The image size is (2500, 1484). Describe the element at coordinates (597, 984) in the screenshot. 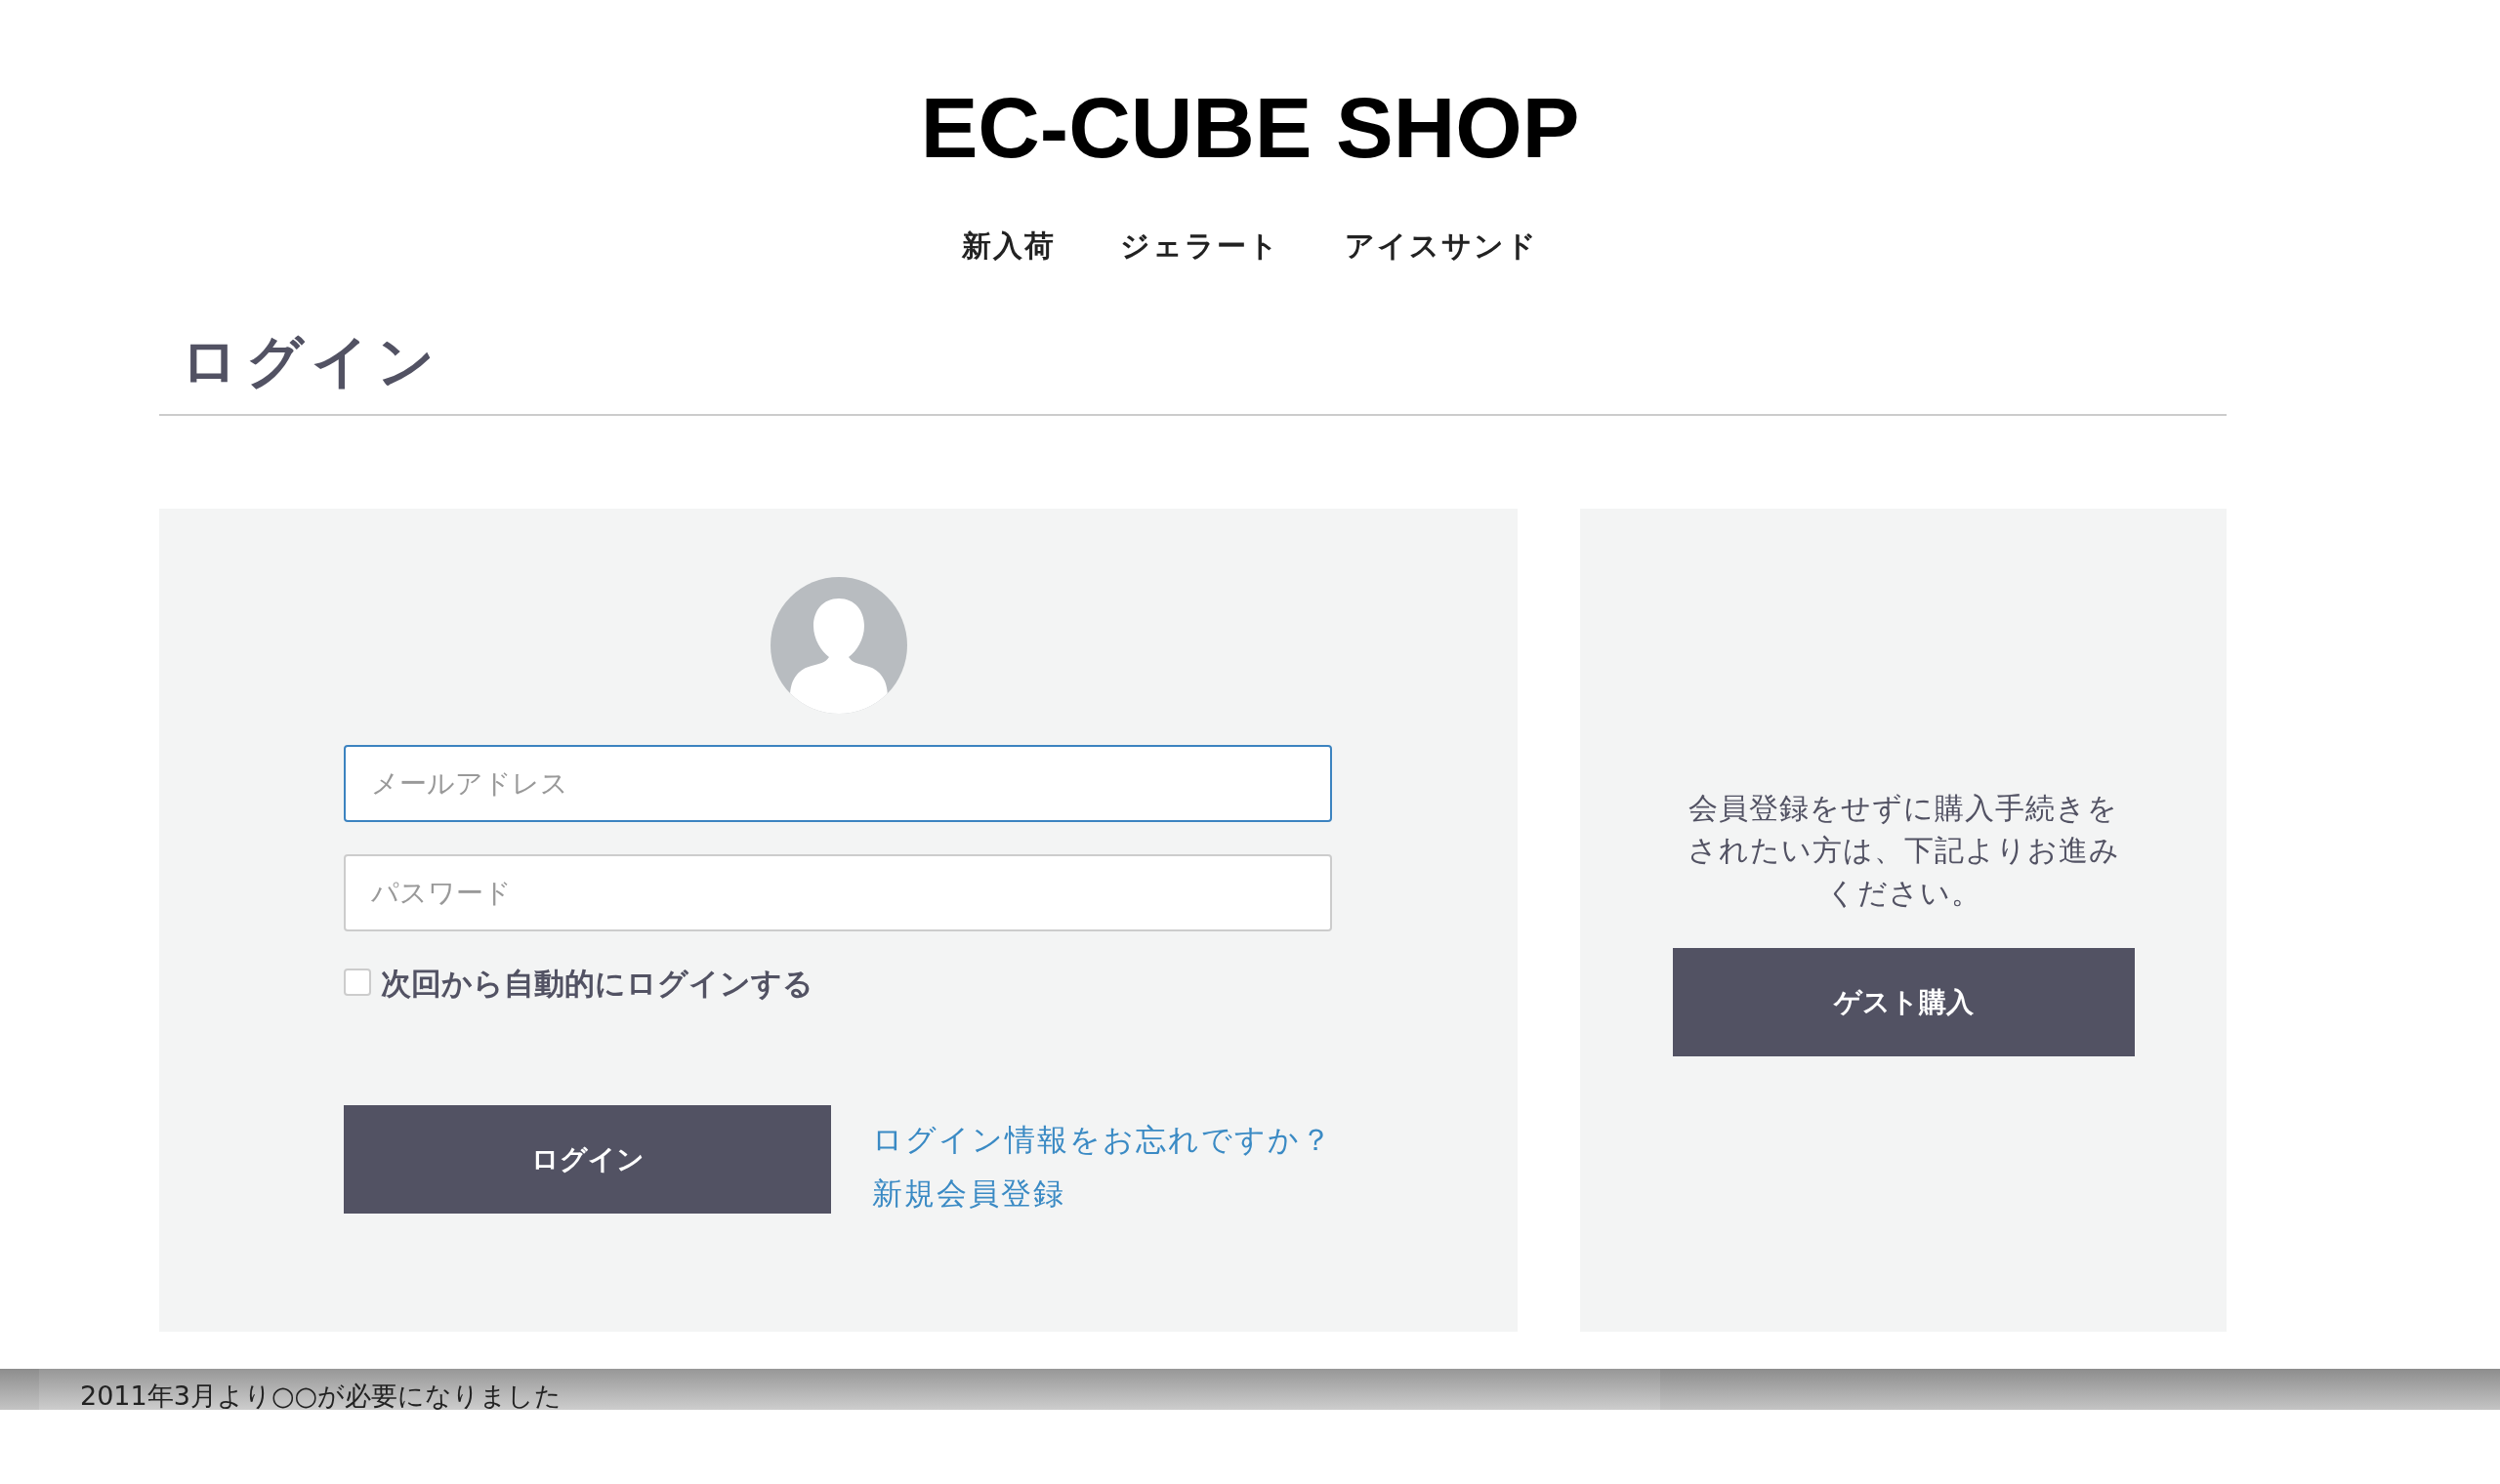

I see `checkbox-label: 次回から自動的にログインする` at that location.